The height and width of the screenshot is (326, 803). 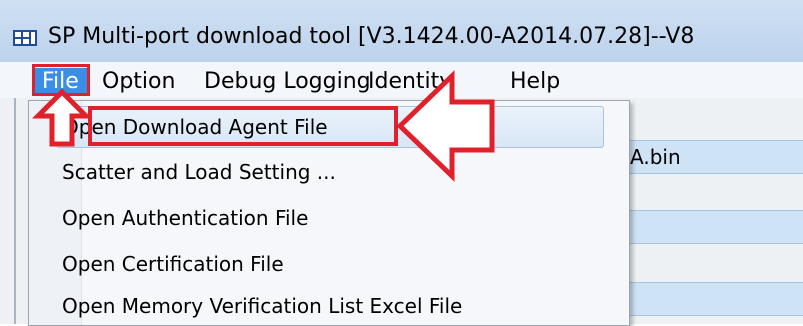 I want to click on up-arrow-icon, so click(x=62, y=117).